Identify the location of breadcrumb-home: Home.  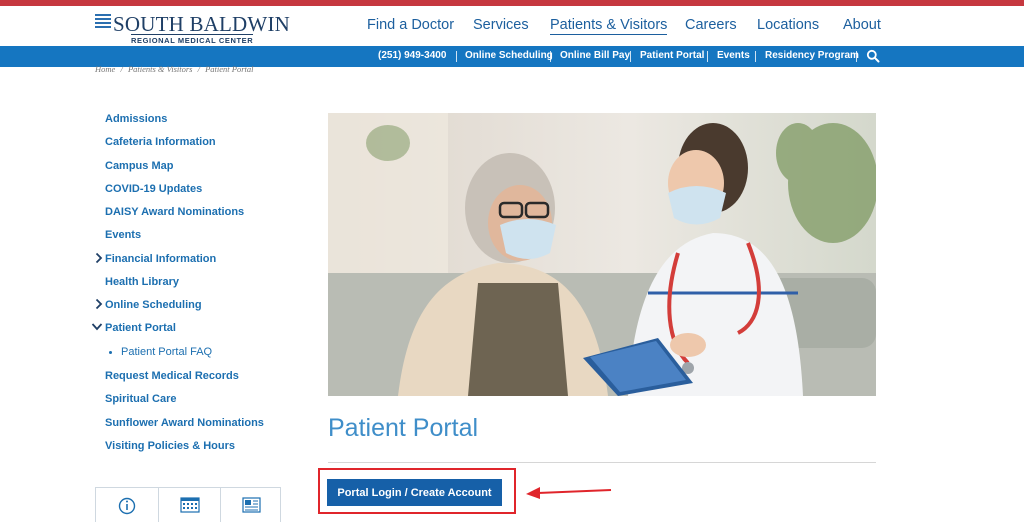
(105, 69).